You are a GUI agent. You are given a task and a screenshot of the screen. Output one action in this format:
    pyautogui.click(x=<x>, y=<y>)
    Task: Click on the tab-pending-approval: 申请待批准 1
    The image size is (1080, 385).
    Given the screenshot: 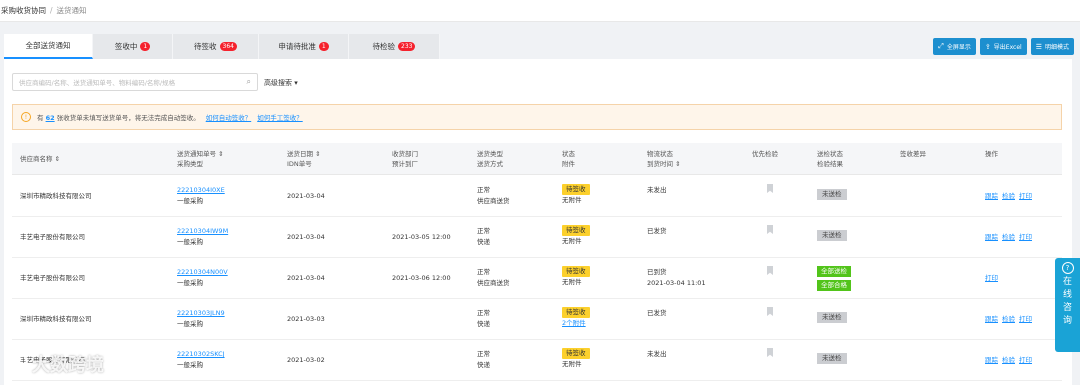 What is the action you would take?
    pyautogui.click(x=304, y=46)
    